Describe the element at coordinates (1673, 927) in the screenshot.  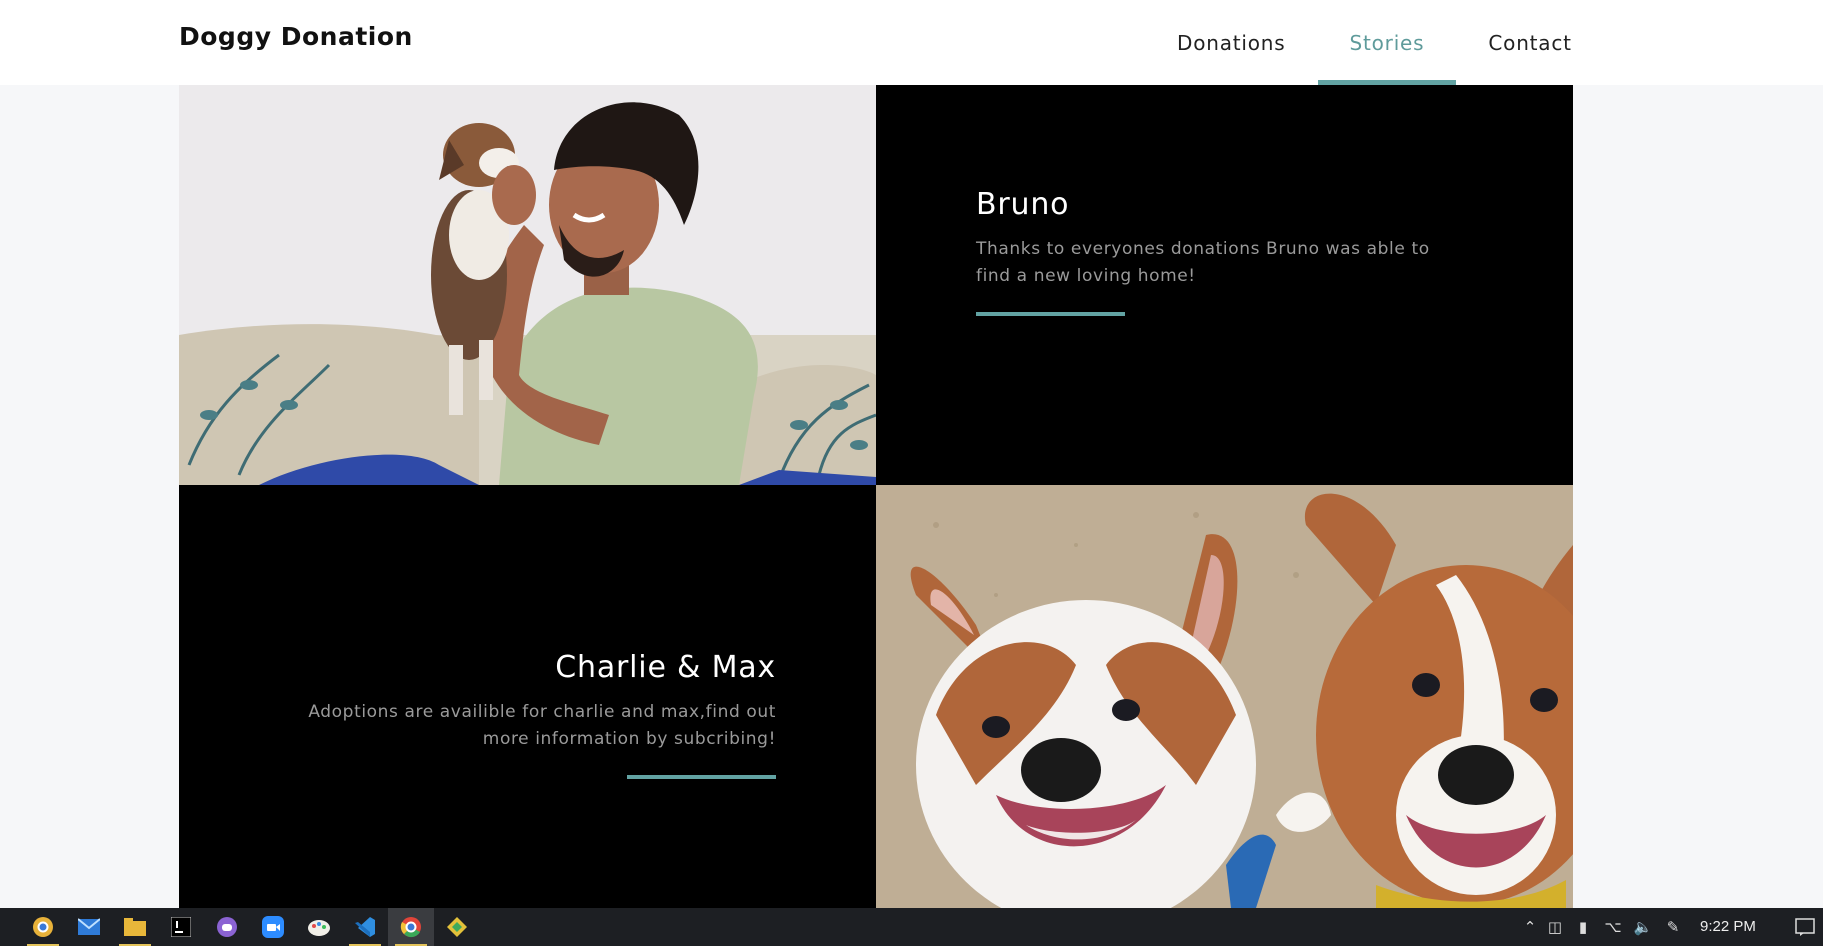
I see `pen-icon: ✎` at that location.